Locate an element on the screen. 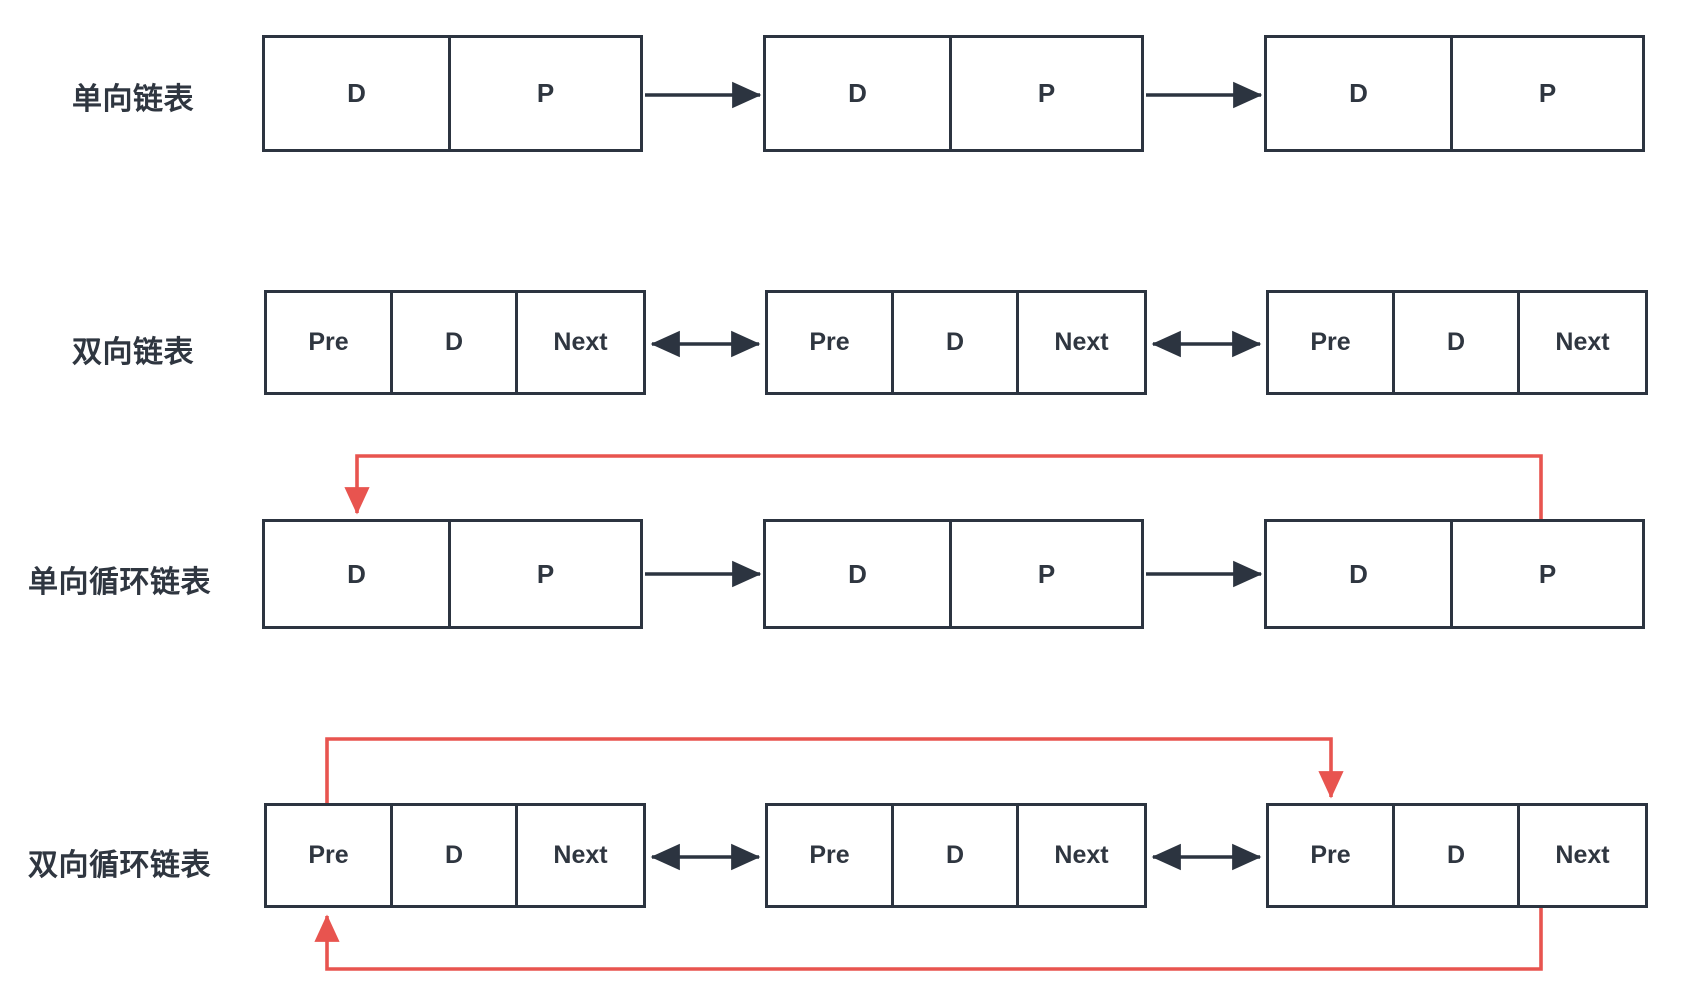  node-doubly-1: Pre D Next is located at coordinates (455, 342).